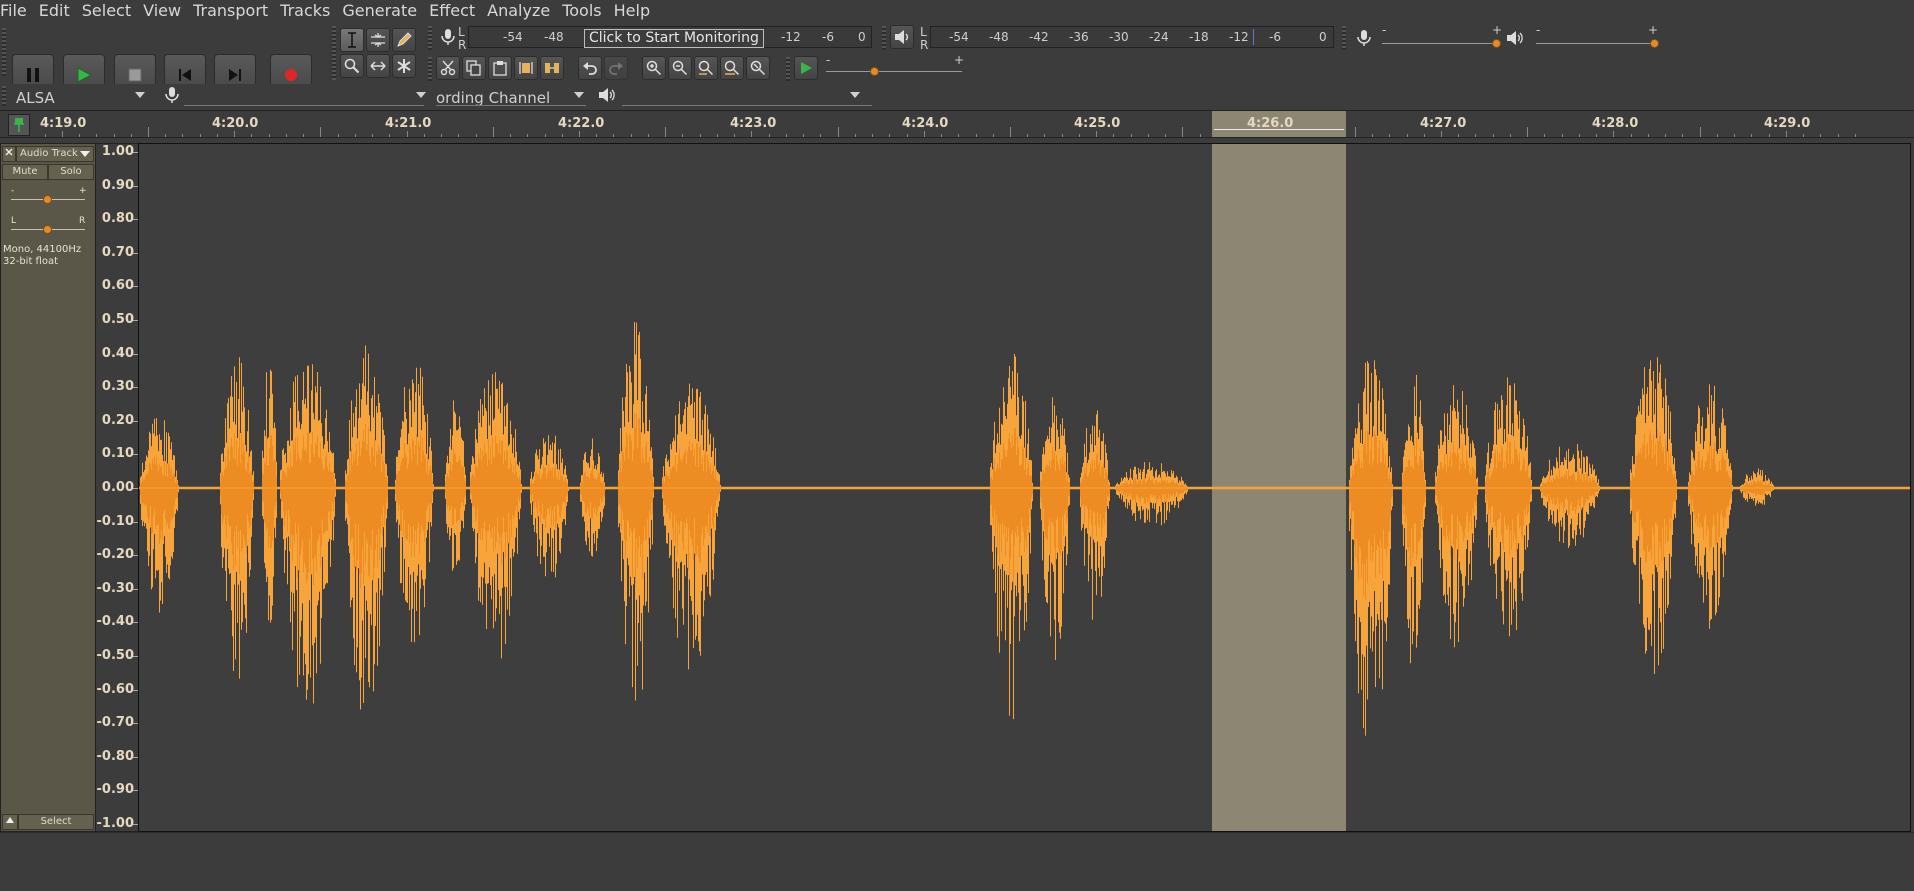  What do you see at coordinates (581, 11) in the screenshot?
I see `menu-tools: Tools` at bounding box center [581, 11].